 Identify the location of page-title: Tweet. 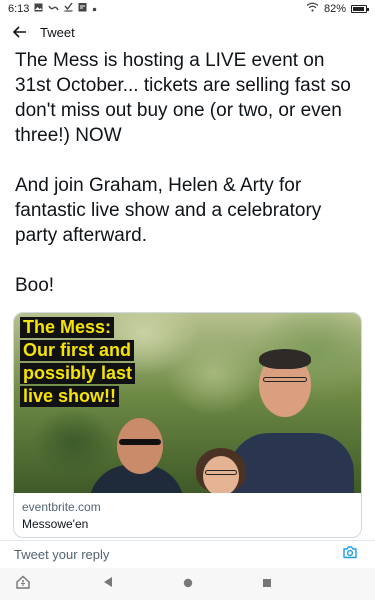
(57, 32).